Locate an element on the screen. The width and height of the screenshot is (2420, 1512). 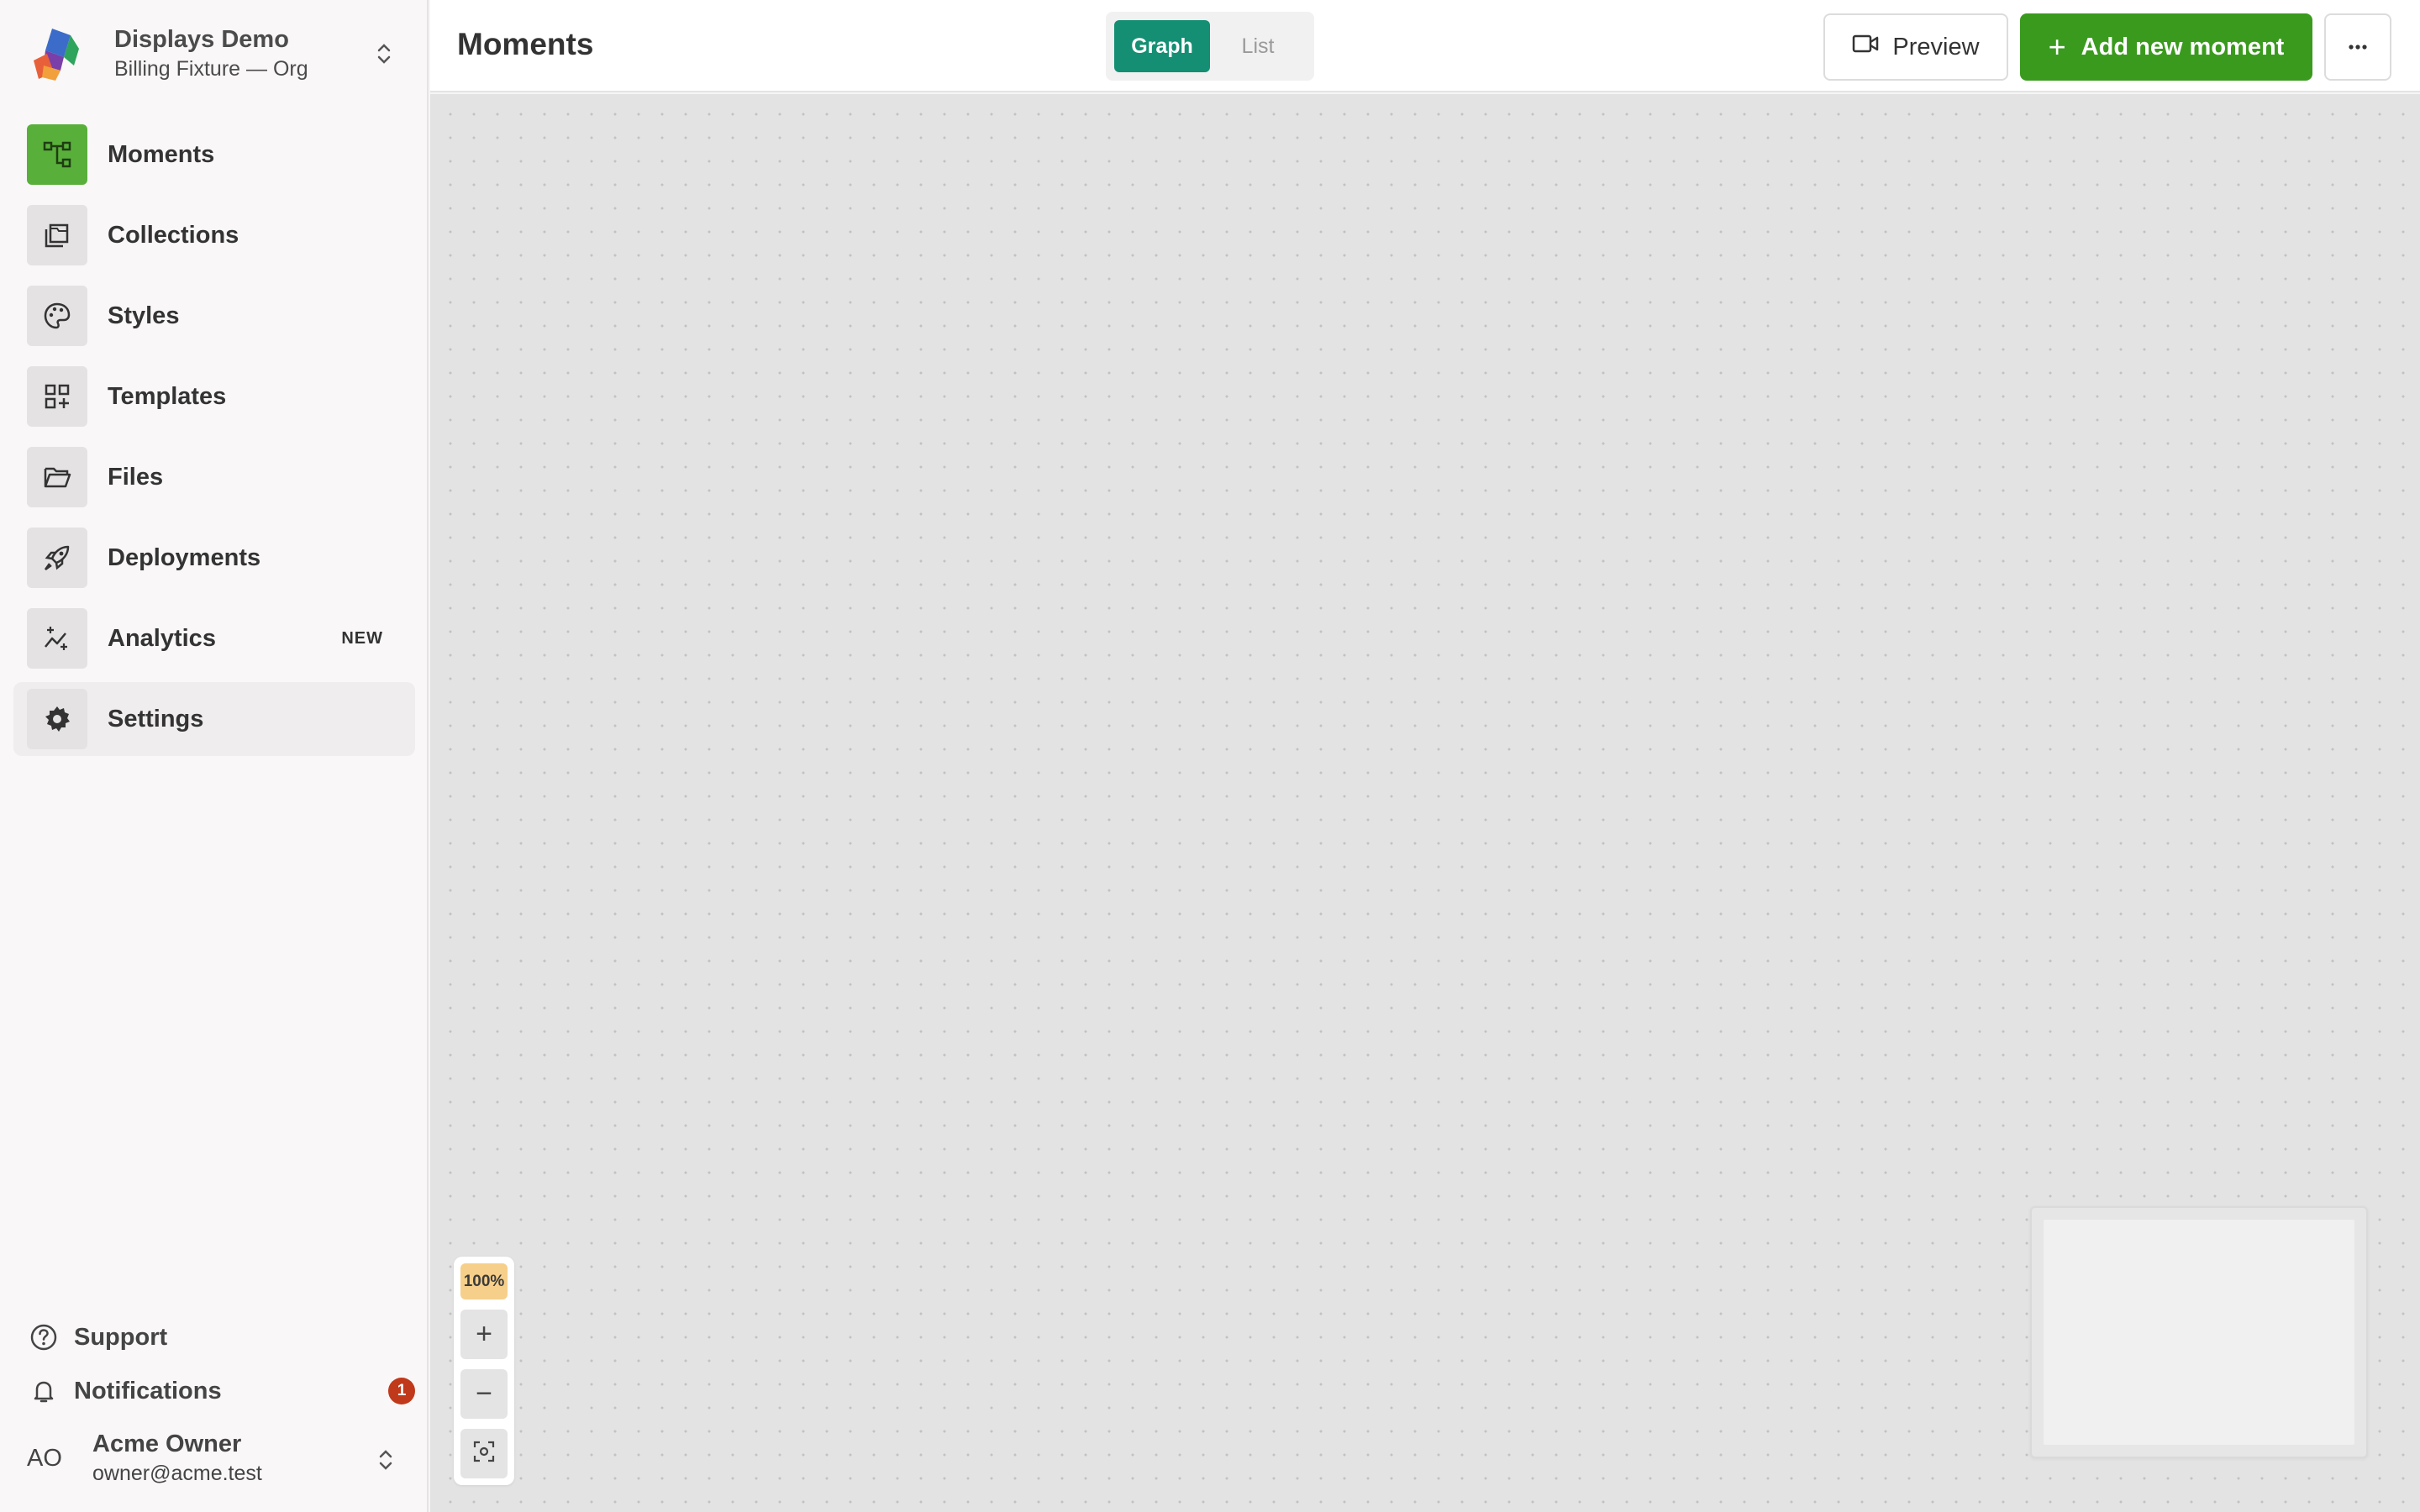
preview-label: Preview is located at coordinates (1936, 46).